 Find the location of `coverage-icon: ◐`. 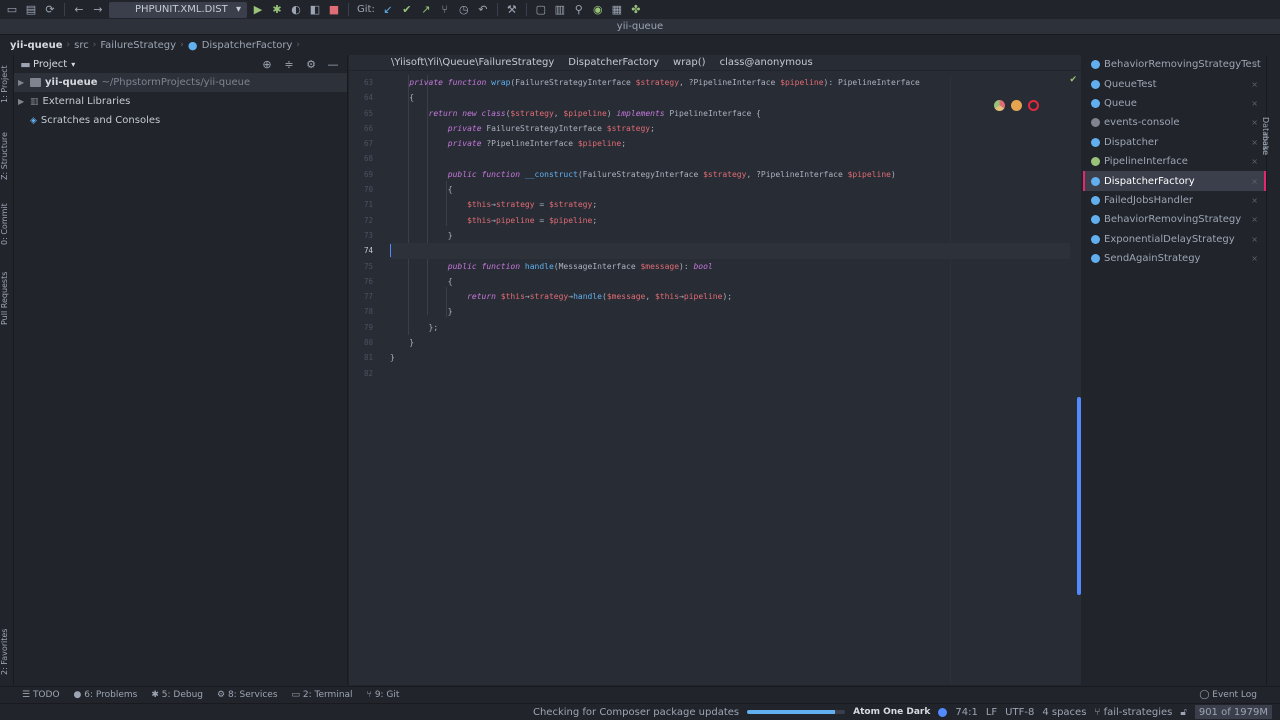

coverage-icon: ◐ is located at coordinates (296, 10).